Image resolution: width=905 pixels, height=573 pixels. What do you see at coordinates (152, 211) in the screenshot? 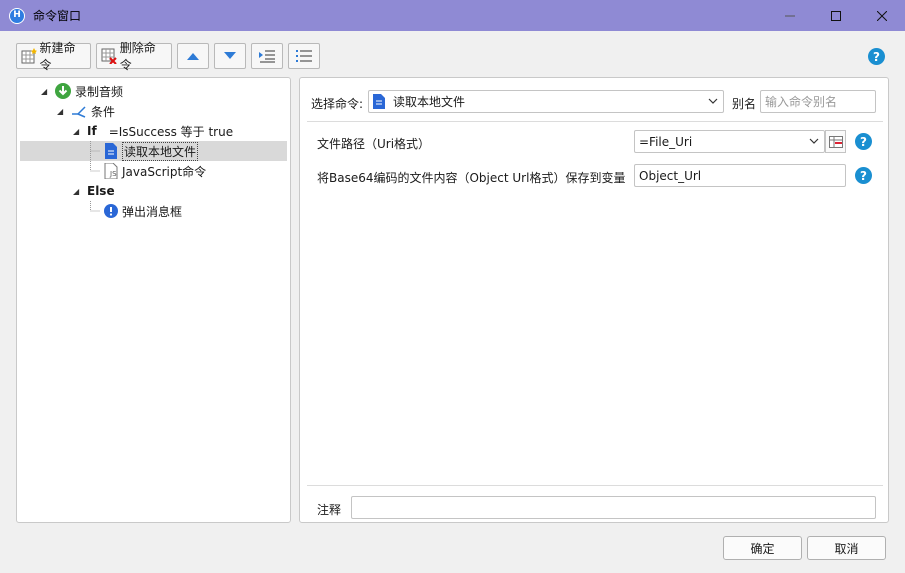
I see `tree-node-label: 弹出消息框` at bounding box center [152, 211].